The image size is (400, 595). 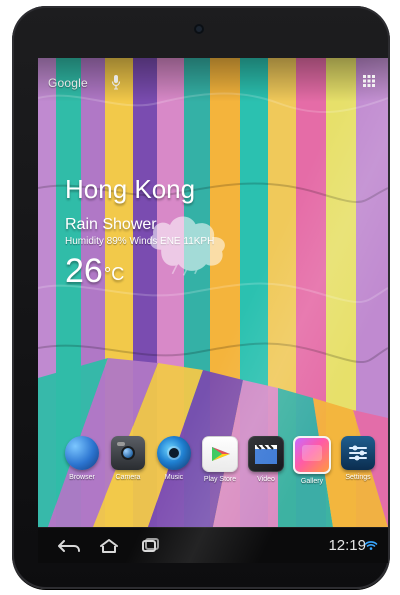 I want to click on dock-item-music: Music, so click(x=174, y=467).